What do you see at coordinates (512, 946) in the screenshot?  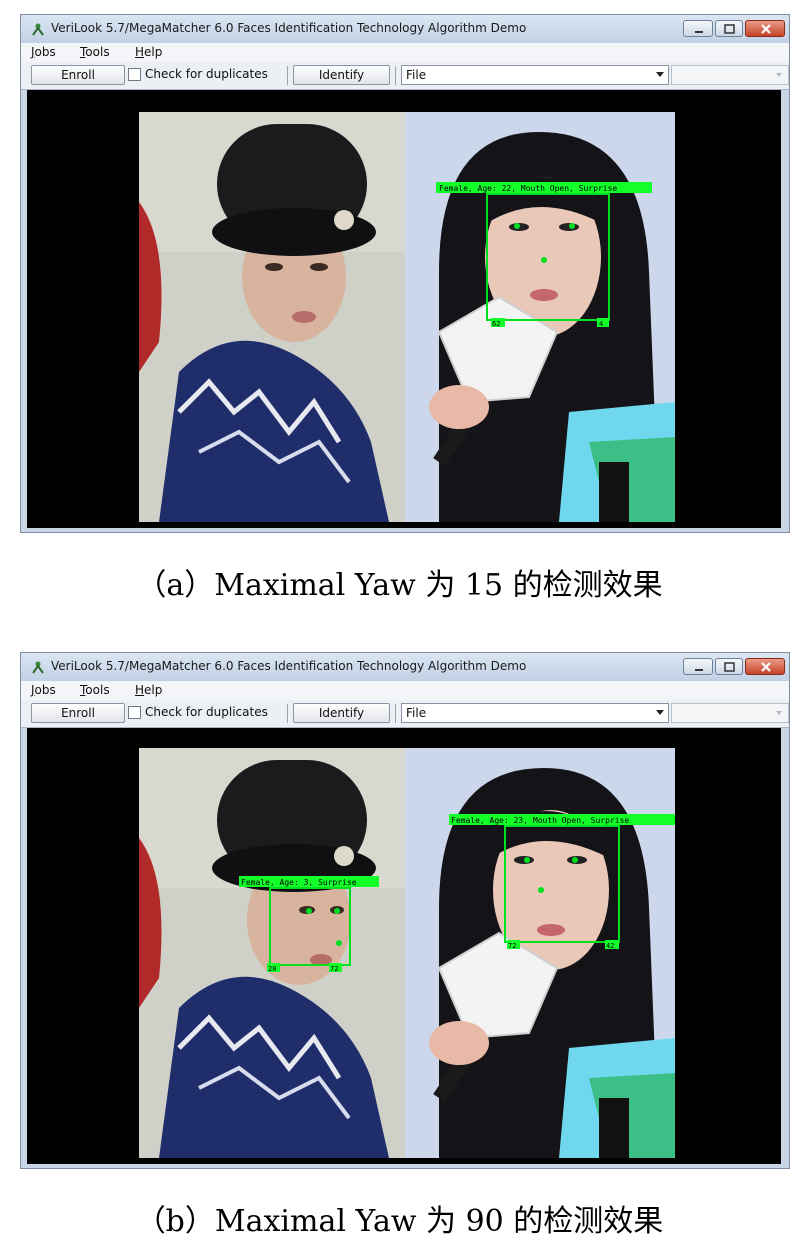 I see `face-corner-label-left: 72` at bounding box center [512, 946].